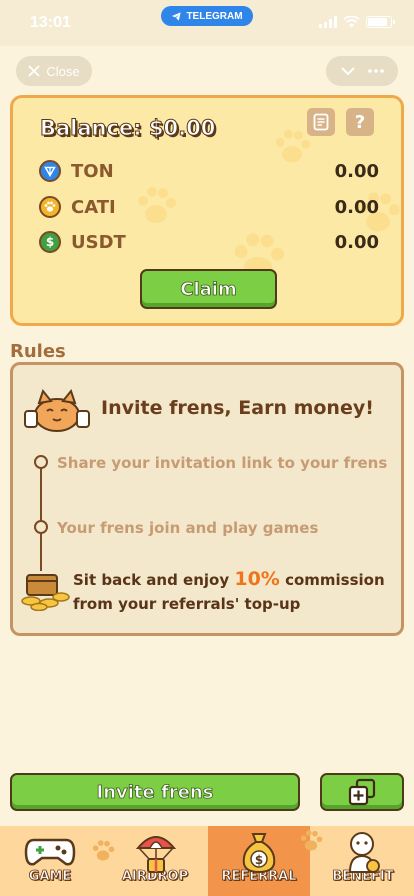 The image size is (414, 896). What do you see at coordinates (151, 580) in the screenshot?
I see `commission-prefix: Sit back and enjoy` at bounding box center [151, 580].